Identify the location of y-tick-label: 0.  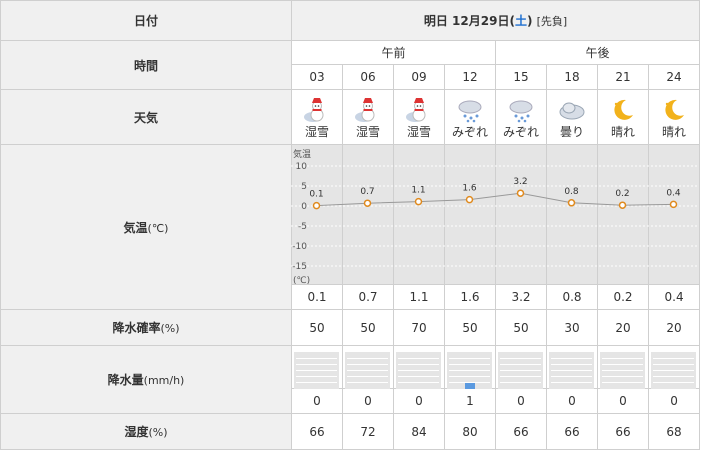
(304, 207).